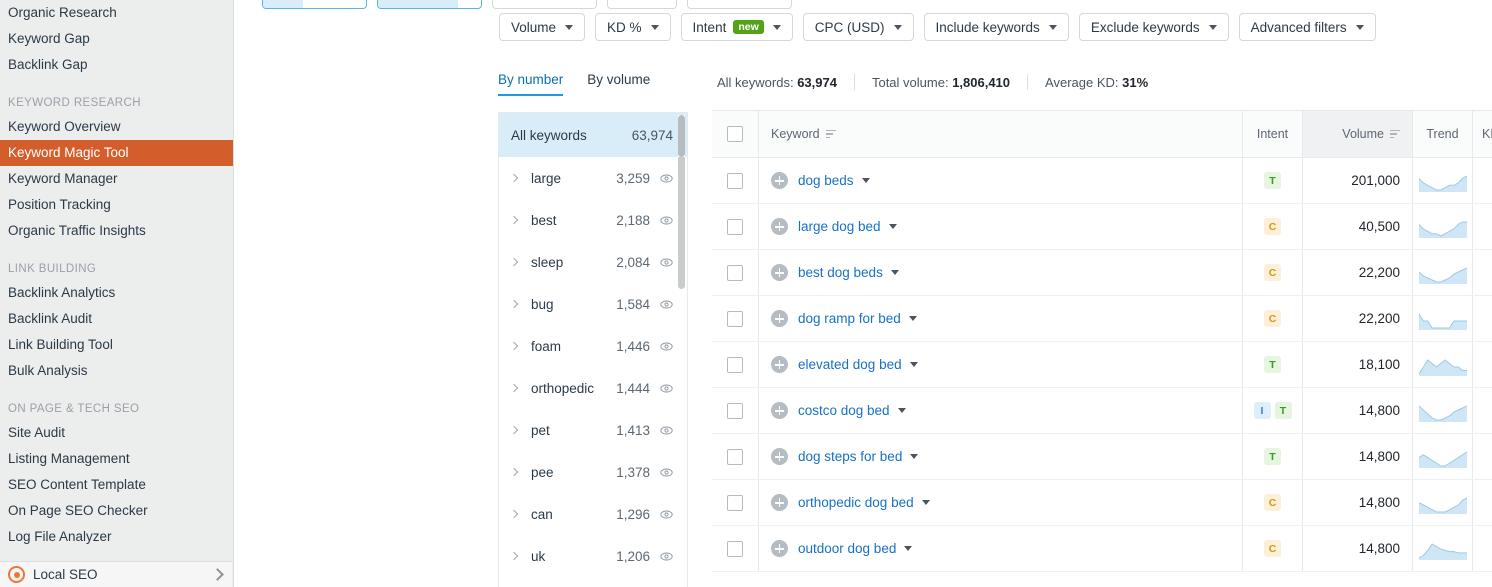  I want to click on table-row: dog ramp for bedC22,200571.001.00, so click(1102, 319).